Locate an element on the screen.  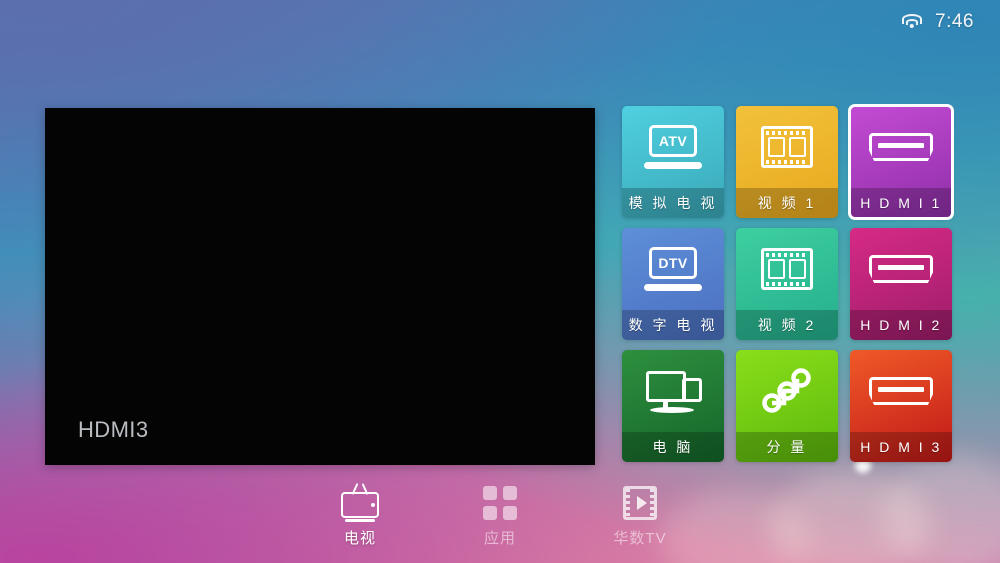
source-tile-art-hdmi2 is located at coordinates (901, 269).